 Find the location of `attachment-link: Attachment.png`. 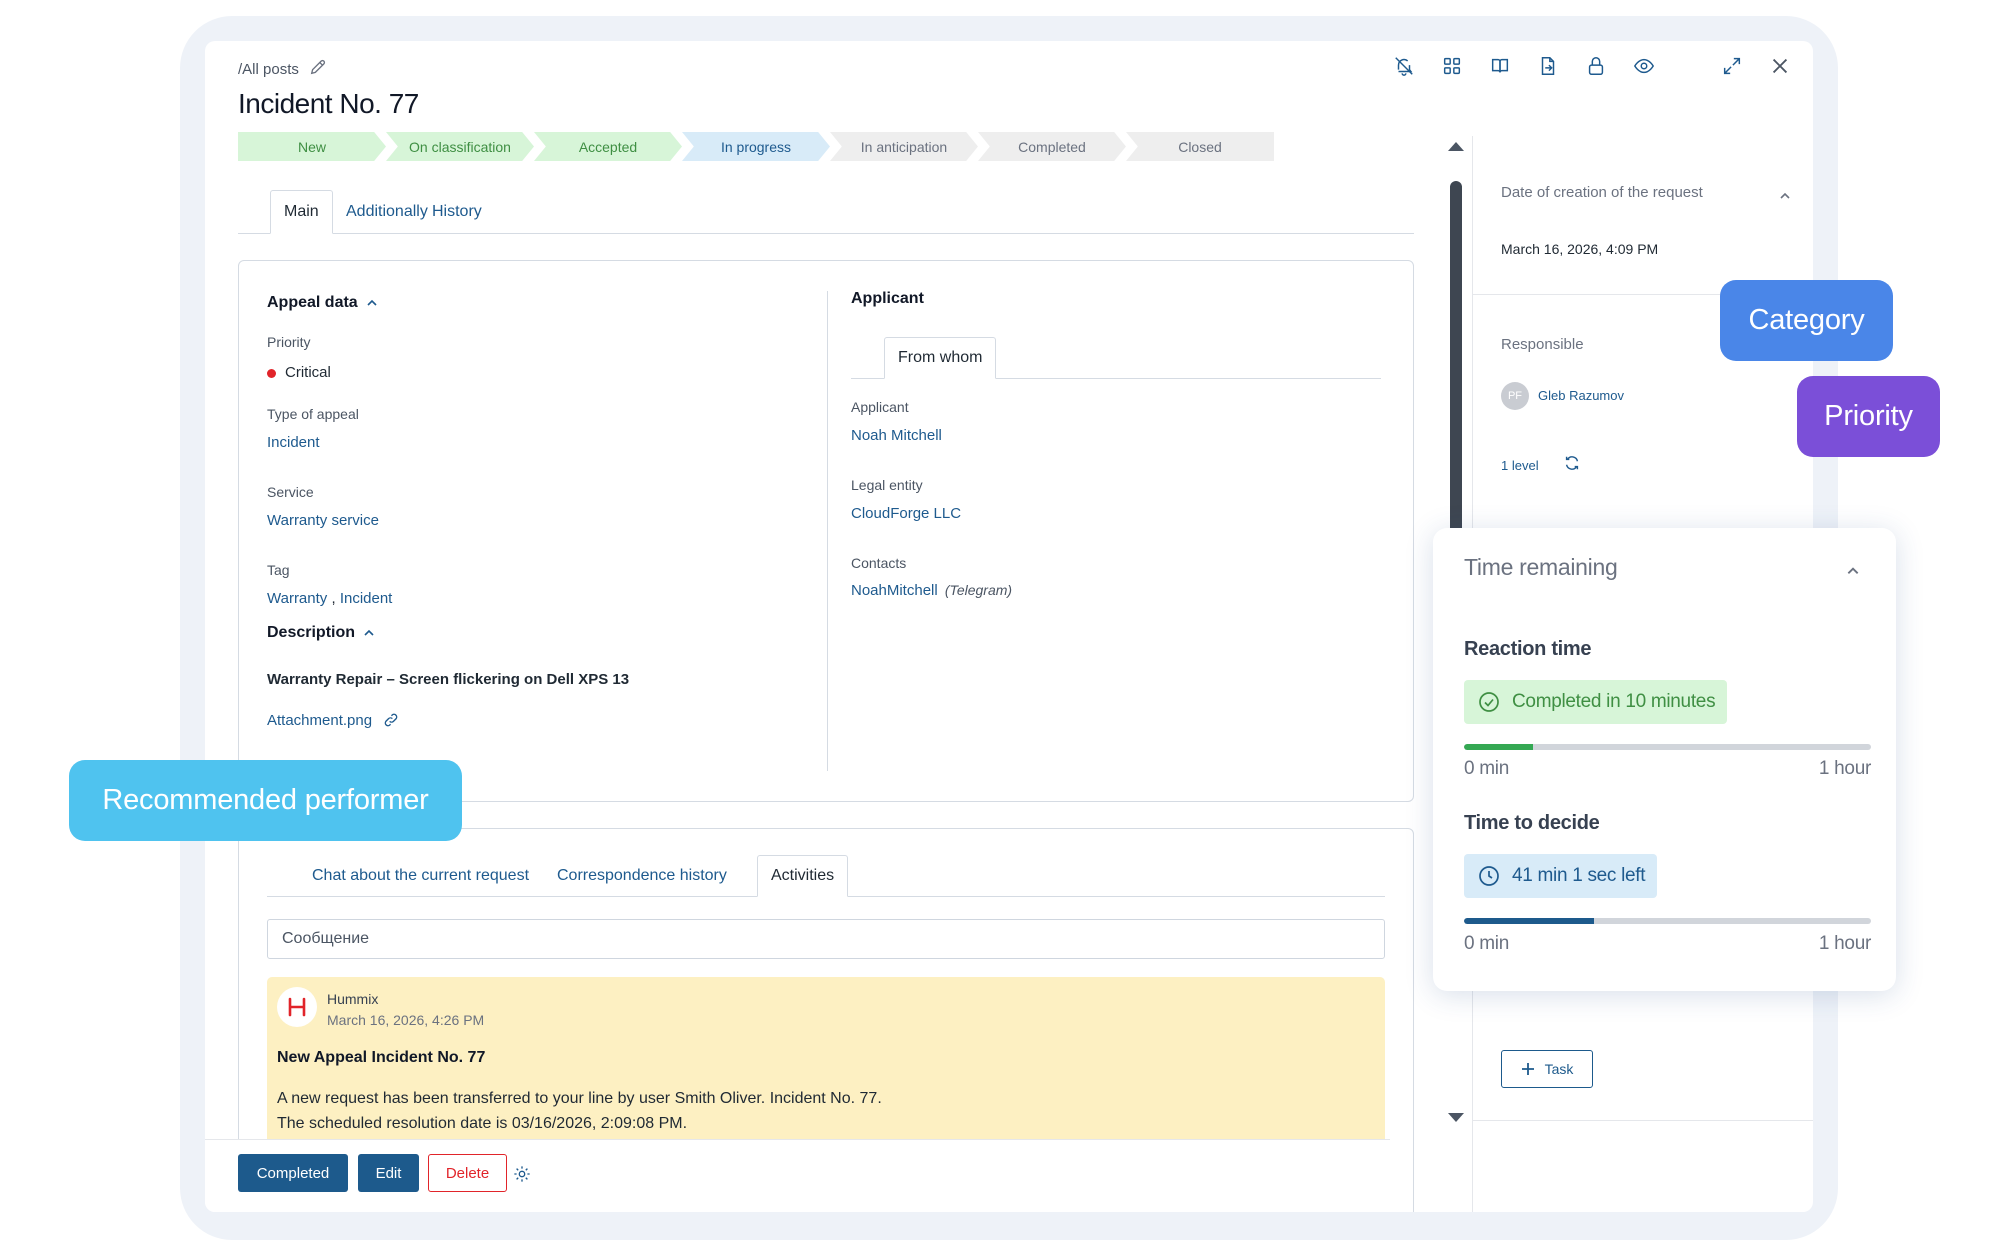

attachment-link: Attachment.png is located at coordinates (333, 720).